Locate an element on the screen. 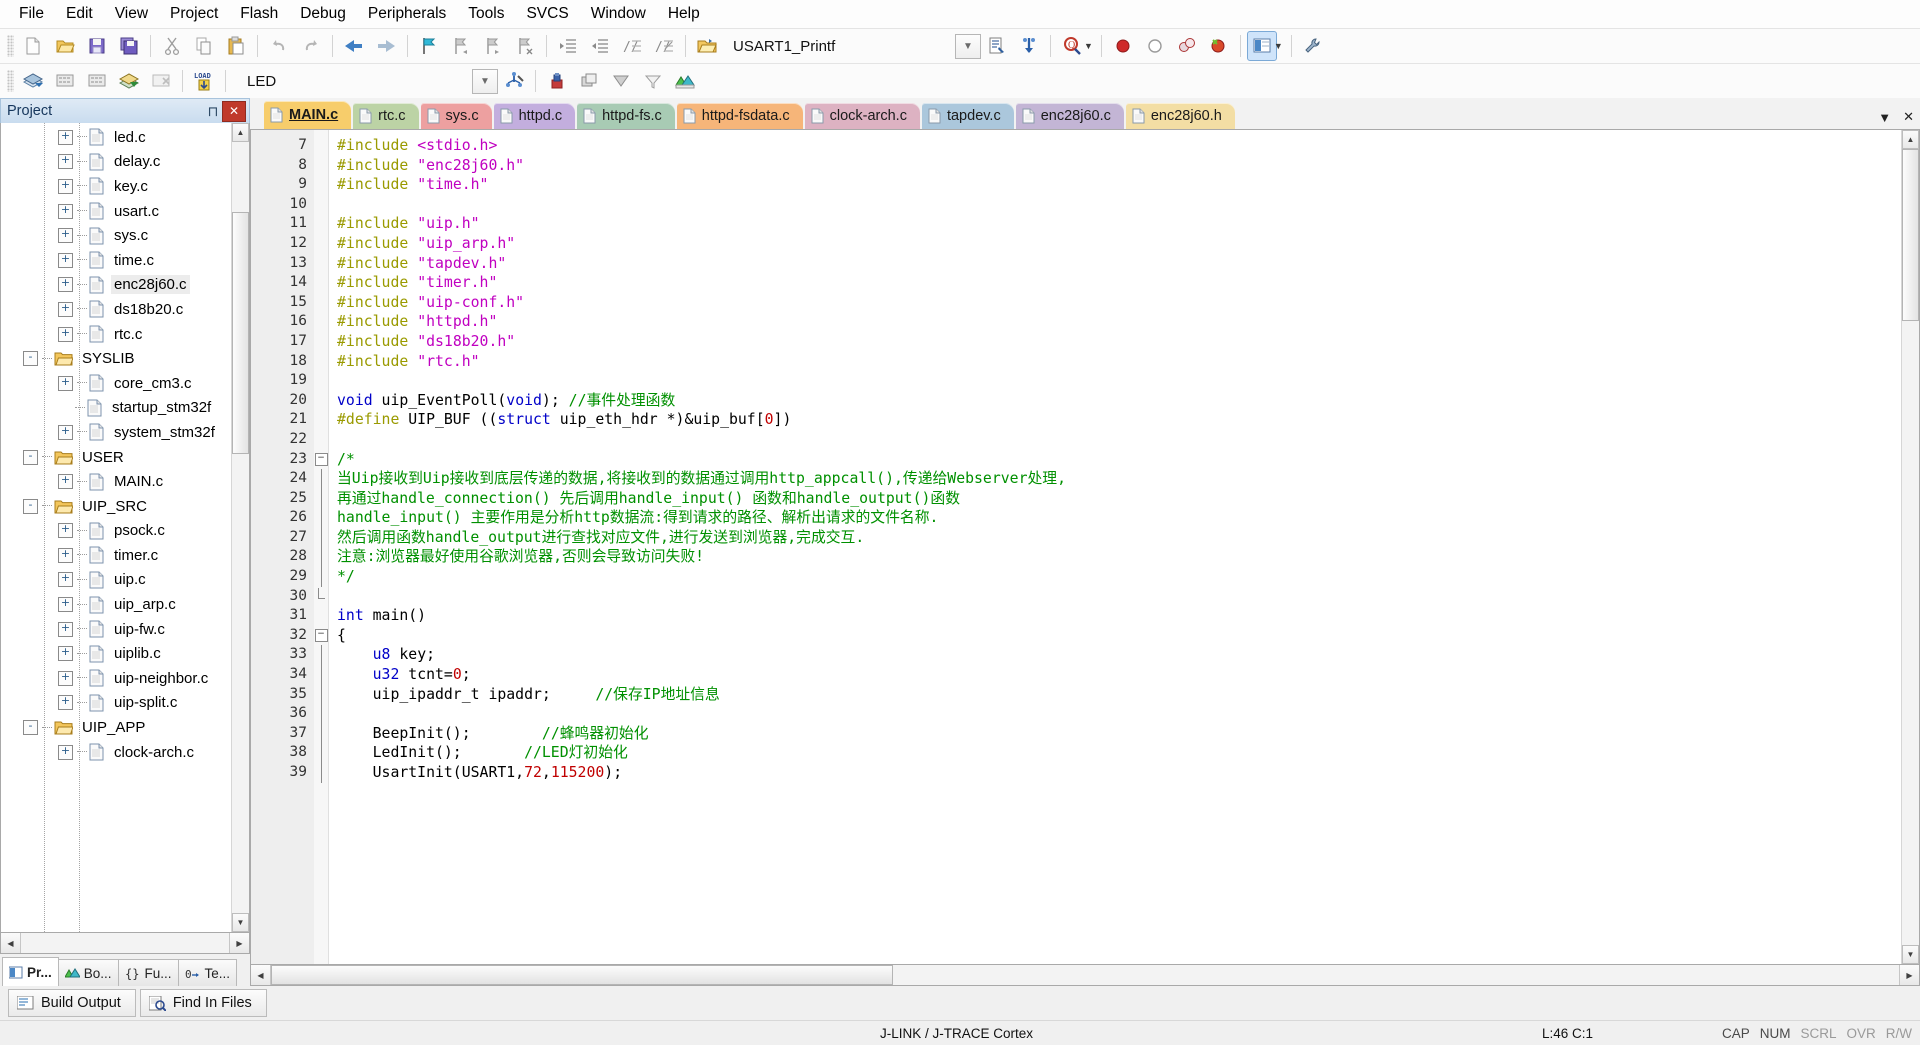  editor-horizontal-scrollbar: ◀ ▶ is located at coordinates (1085, 975).